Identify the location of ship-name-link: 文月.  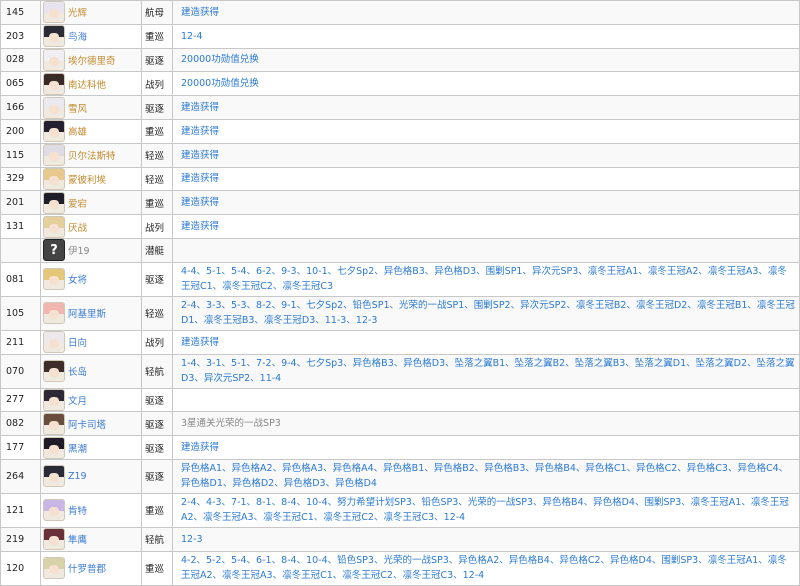
(77, 400).